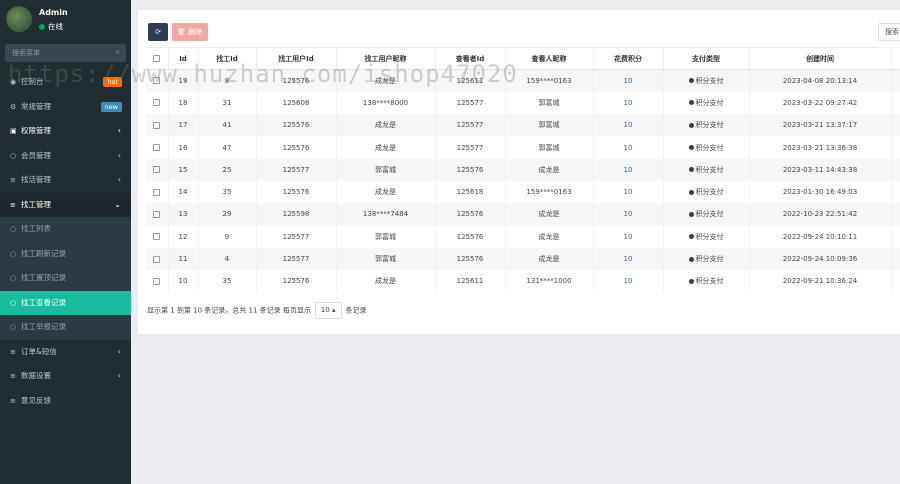  Describe the element at coordinates (118, 52) in the screenshot. I see `search-icon: ⌕` at that location.